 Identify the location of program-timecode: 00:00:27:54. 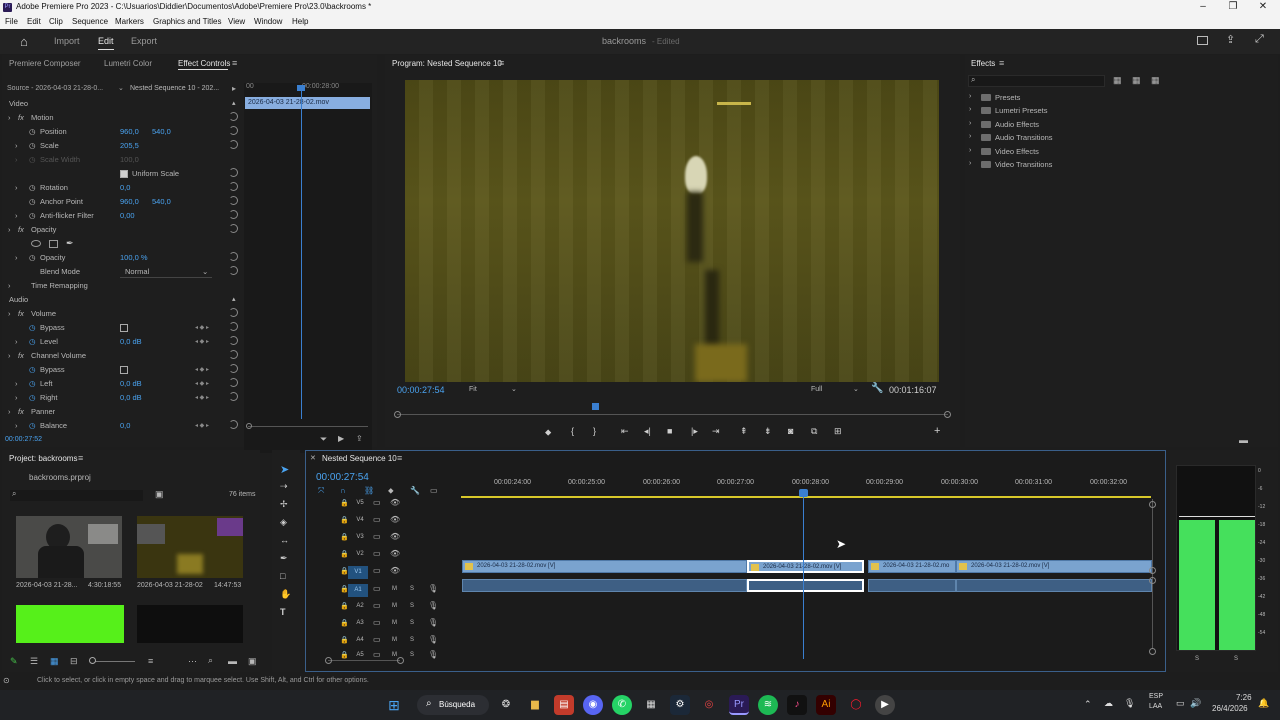
(421, 390).